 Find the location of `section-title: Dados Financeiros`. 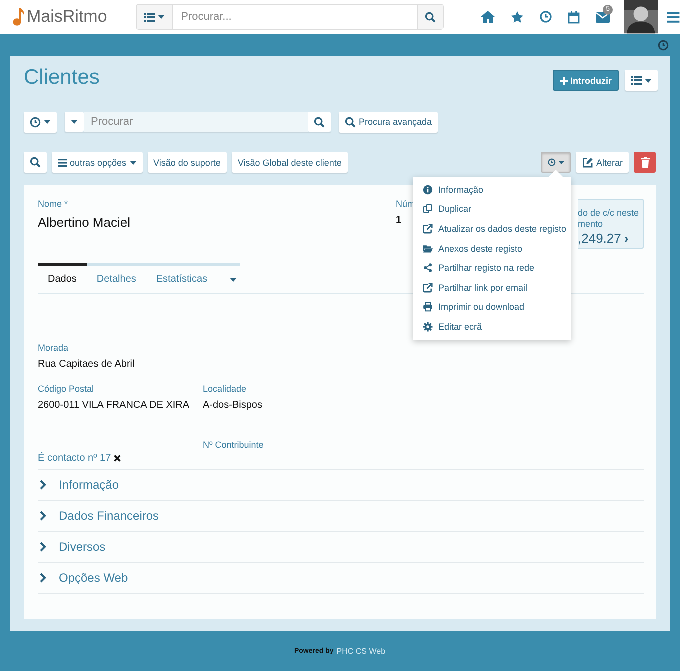

section-title: Dados Financeiros is located at coordinates (109, 516).